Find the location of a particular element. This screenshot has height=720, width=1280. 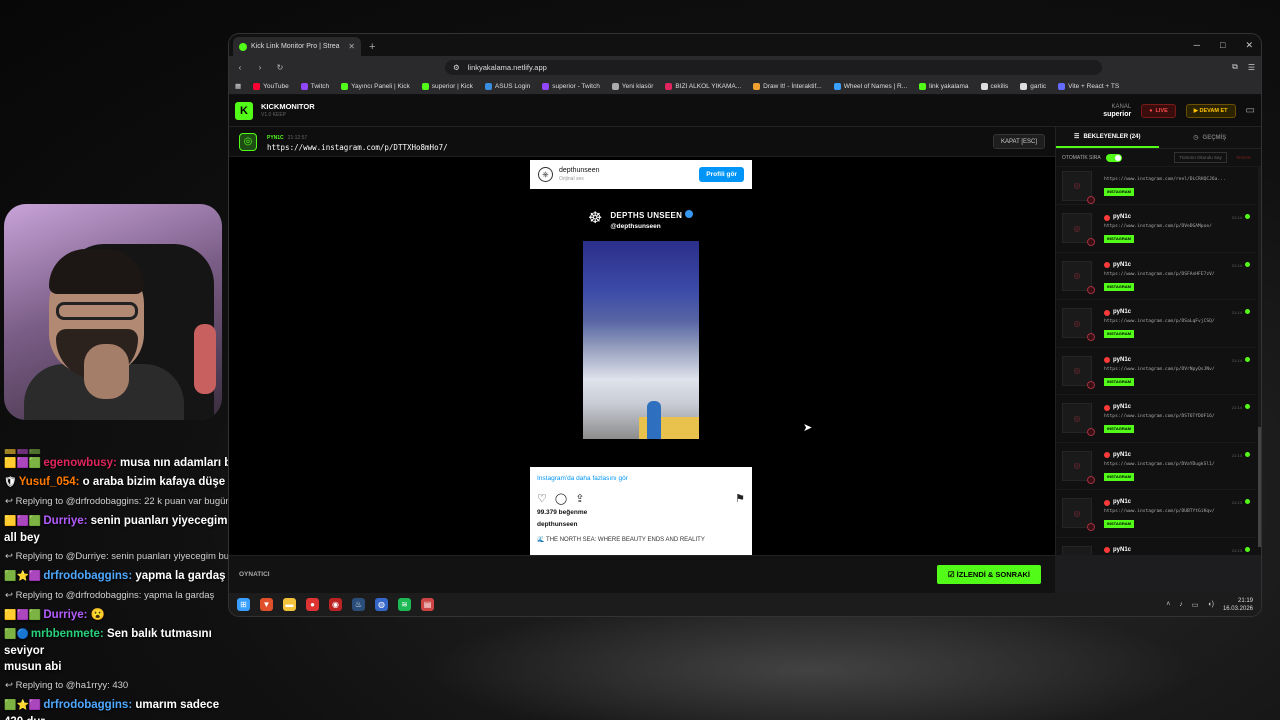

file-explorer-icon: ▬ is located at coordinates (289, 604).